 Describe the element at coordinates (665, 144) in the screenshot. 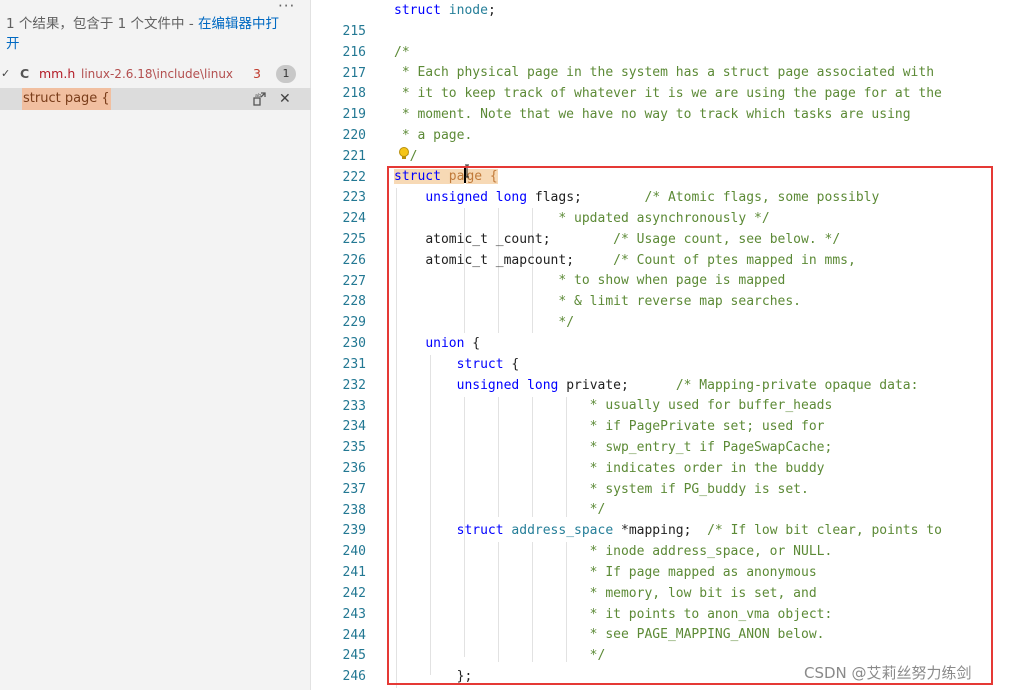

I see `code-line: 221 * a page.` at that location.